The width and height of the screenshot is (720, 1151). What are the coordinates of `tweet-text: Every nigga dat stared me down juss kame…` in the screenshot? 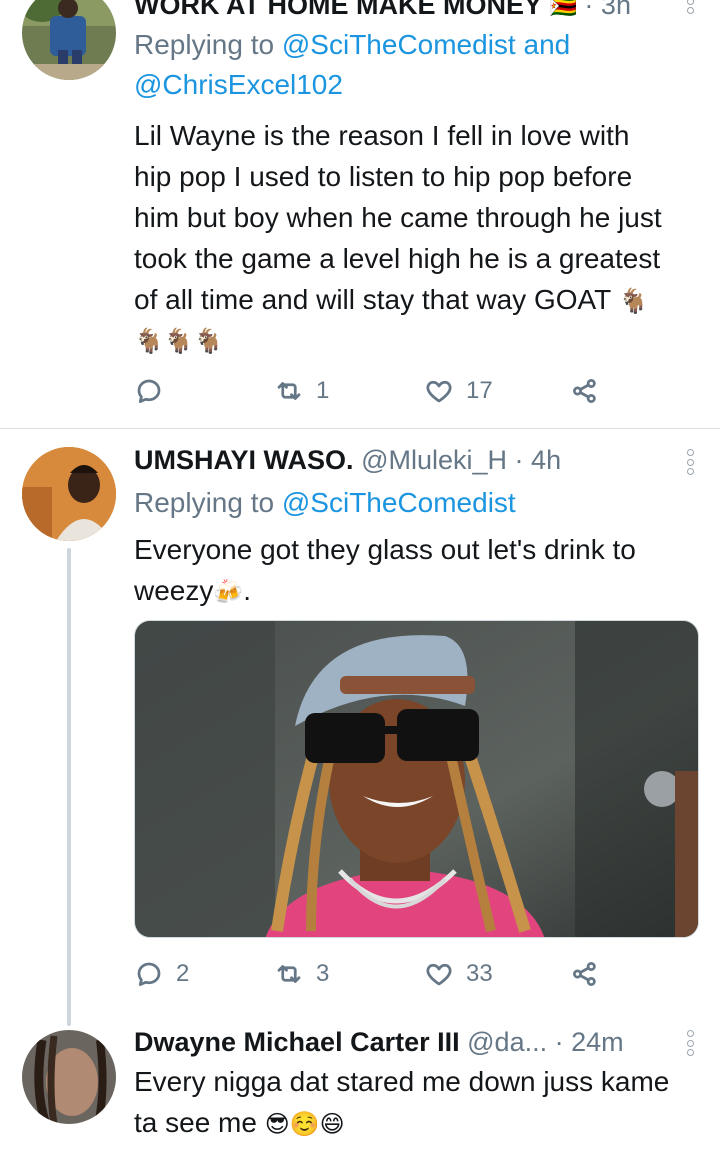 It's located at (416, 1103).